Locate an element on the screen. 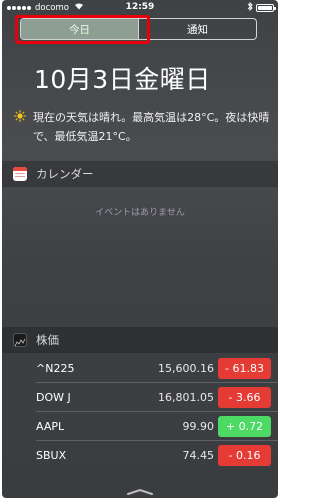  battery-icon is located at coordinates (266, 8).